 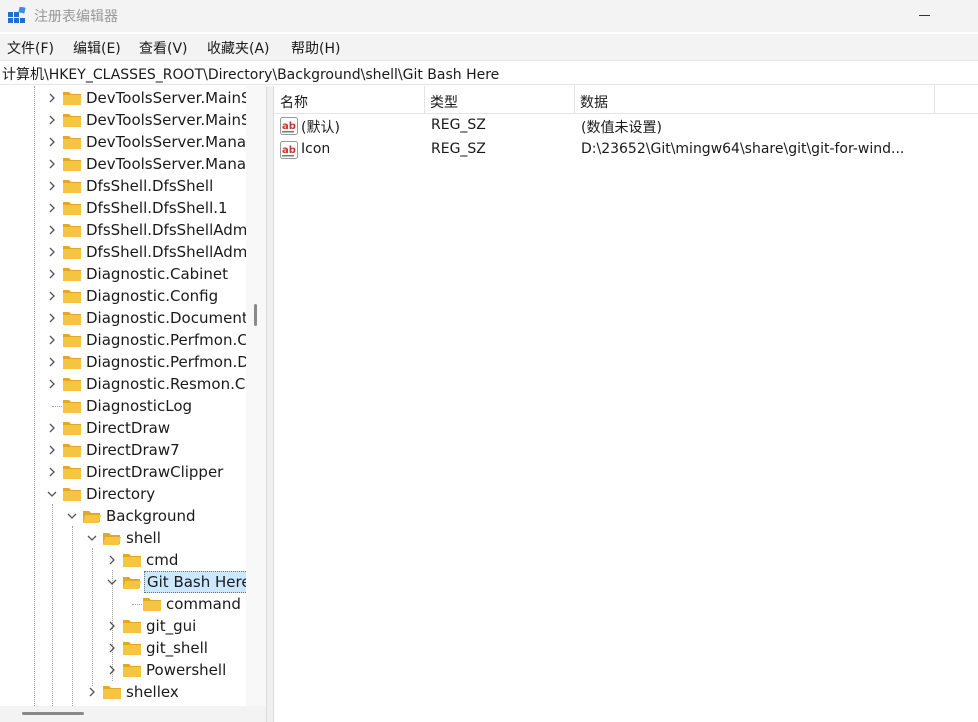 What do you see at coordinates (123, 538) in the screenshot?
I see `tree-node: shell` at bounding box center [123, 538].